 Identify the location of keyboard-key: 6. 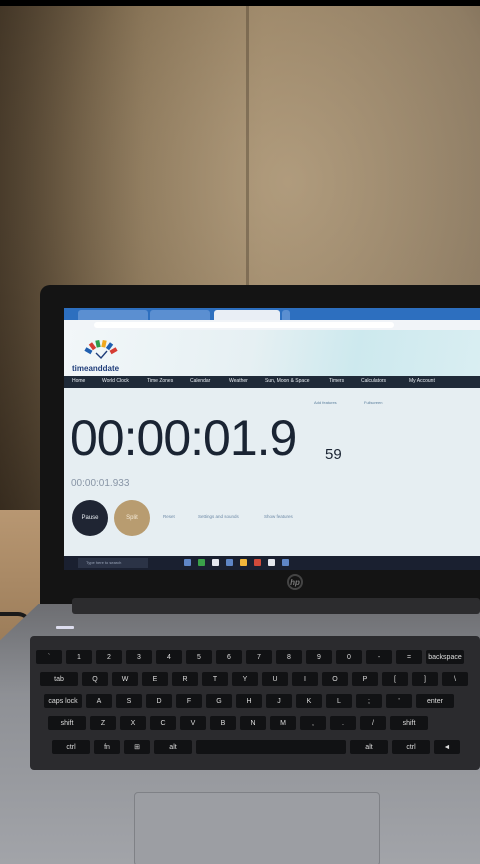
(229, 657).